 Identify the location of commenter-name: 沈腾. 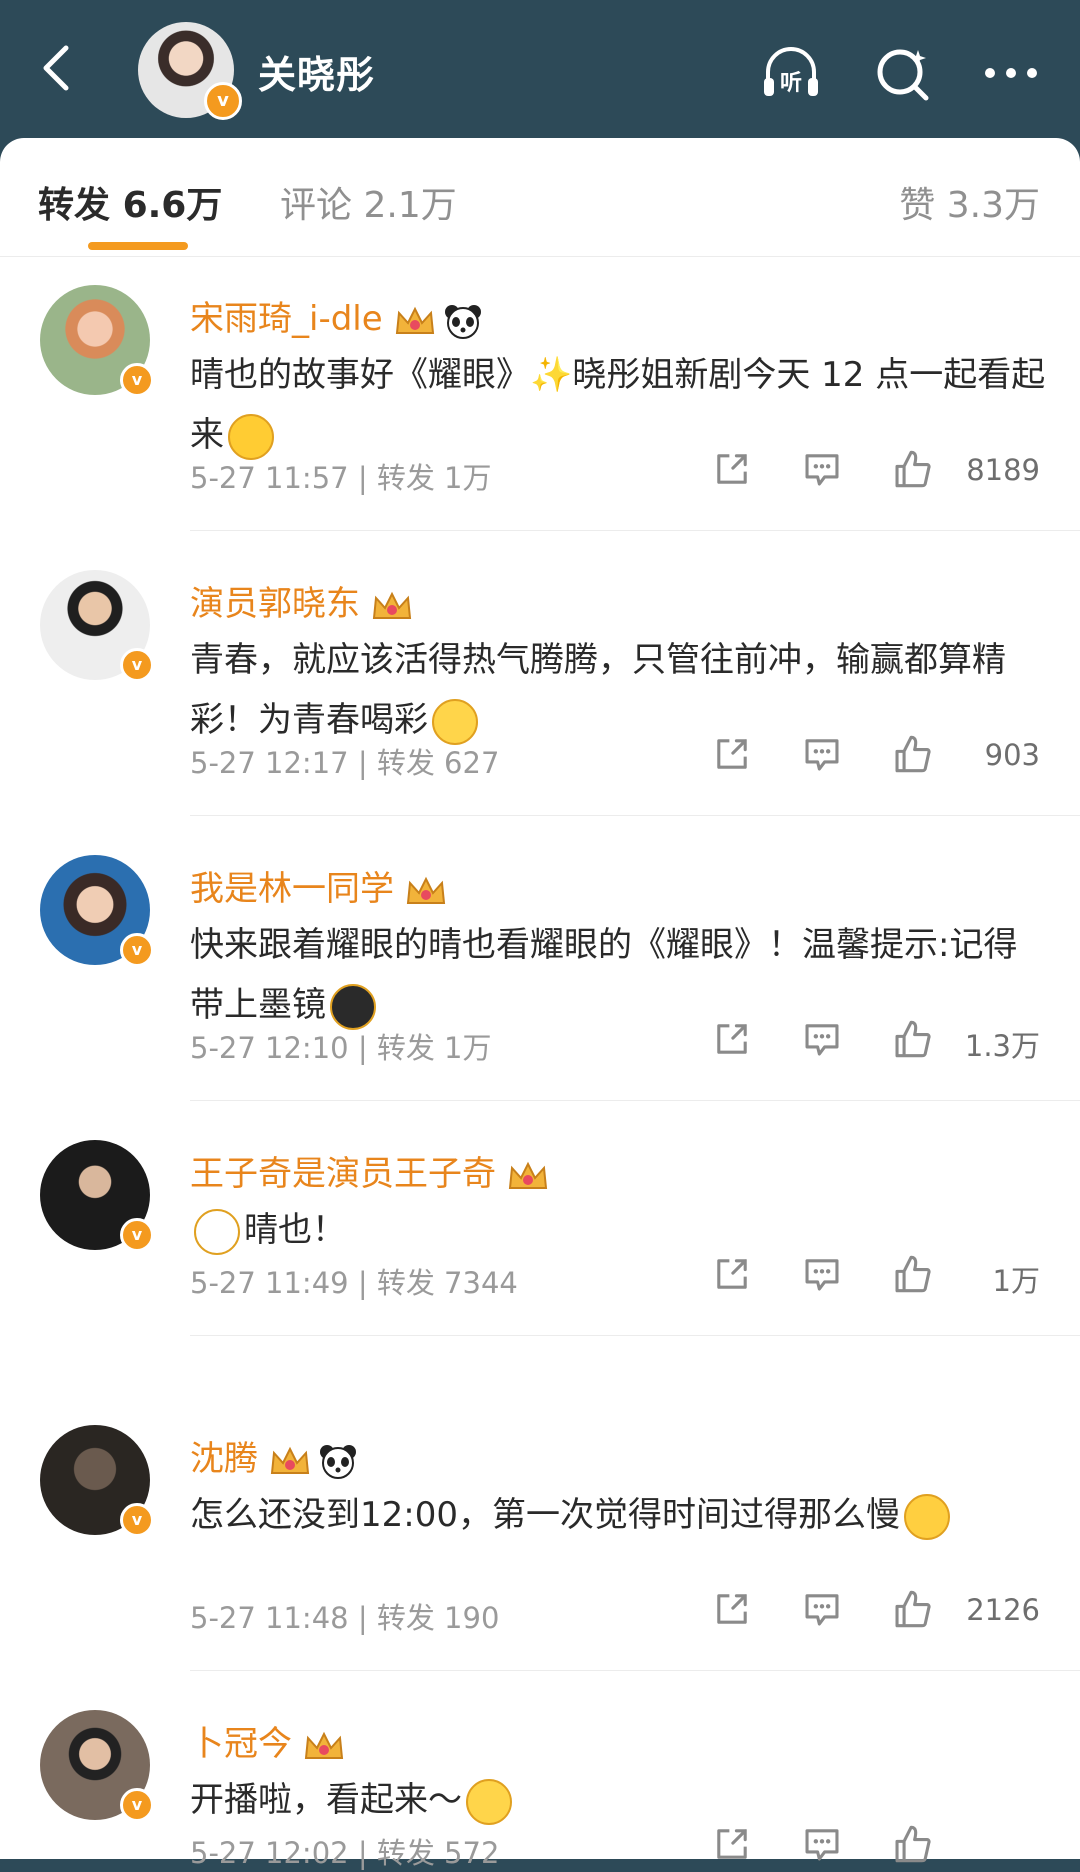
(274, 1455).